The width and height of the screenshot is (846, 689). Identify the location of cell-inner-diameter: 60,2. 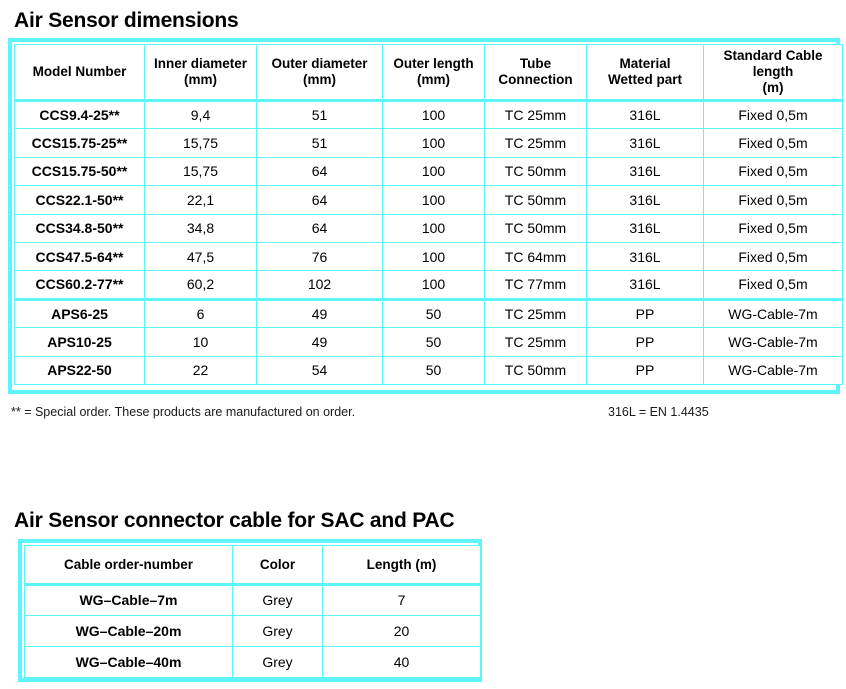
(200, 285).